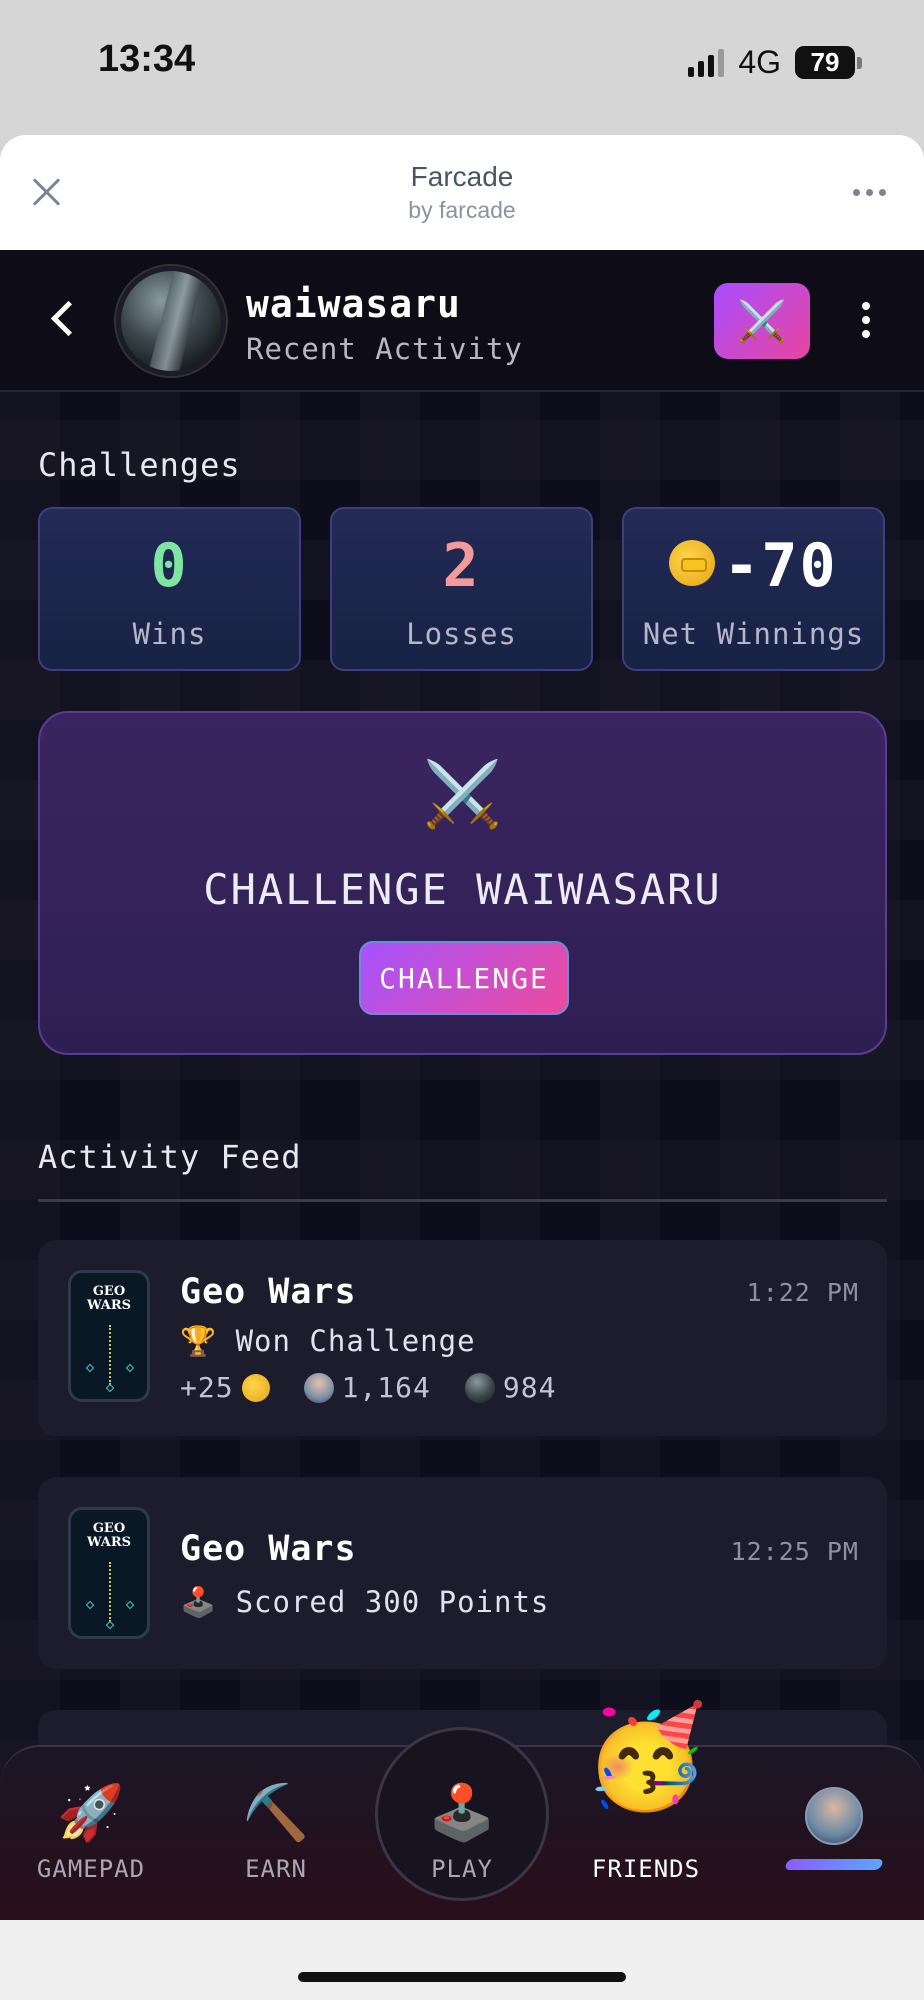 This screenshot has width=924, height=2000. I want to click on sheet-header: Farcade by farcade, so click(462, 192).